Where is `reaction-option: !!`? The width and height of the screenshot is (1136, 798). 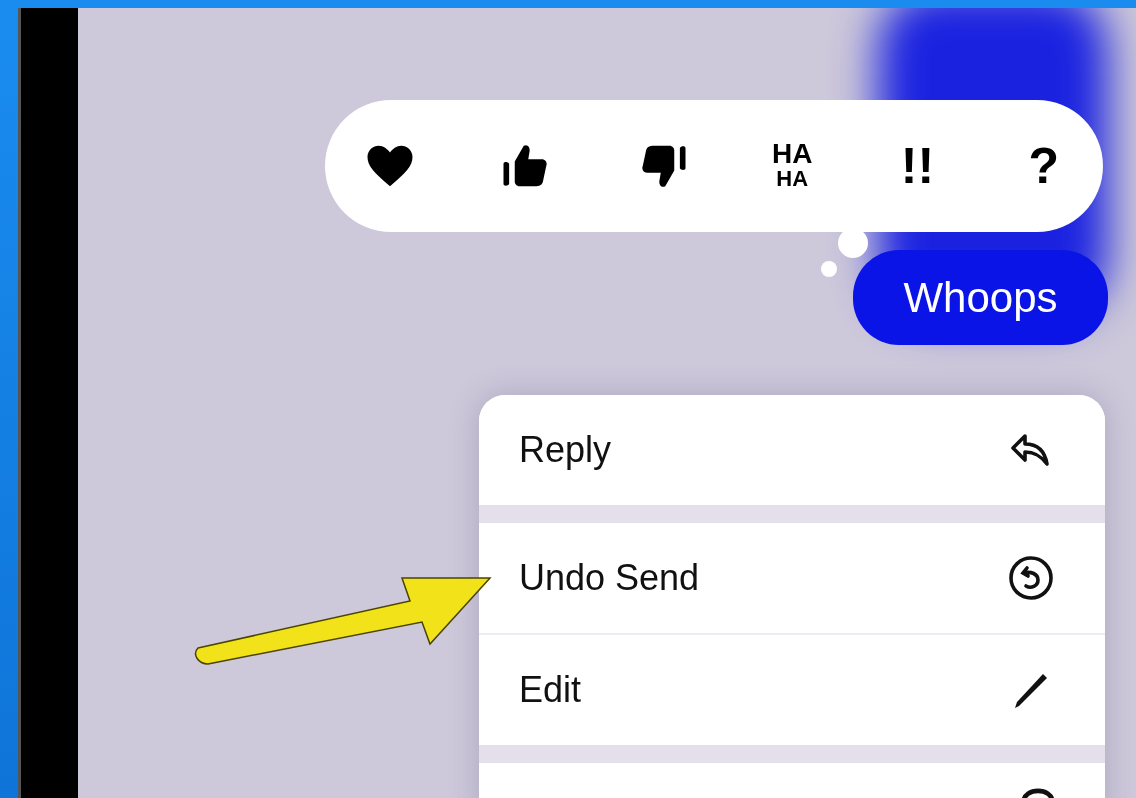 reaction-option: !! is located at coordinates (917, 166).